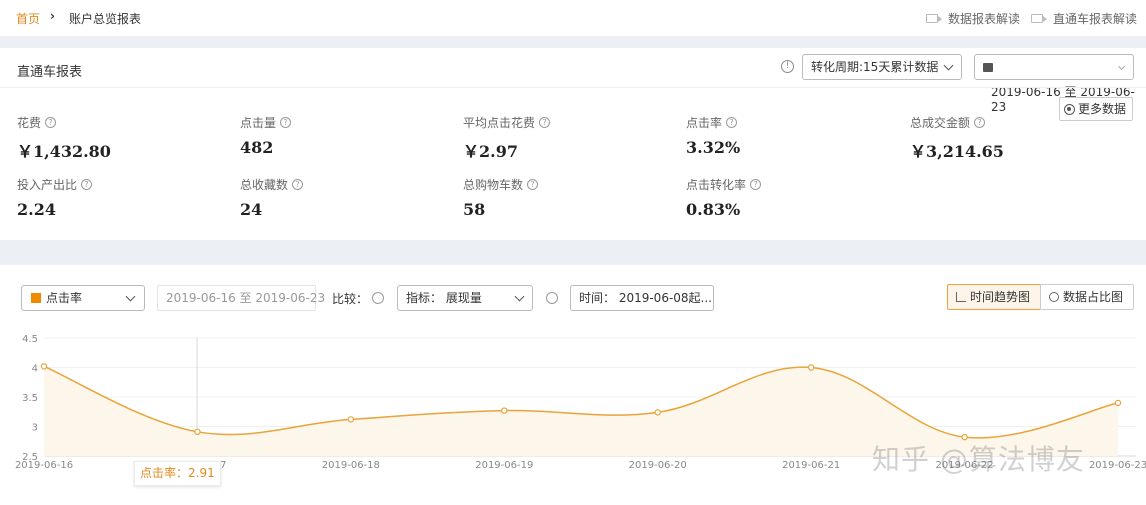 The image size is (1146, 505). I want to click on more-data-button: 更多数据, so click(1096, 109).